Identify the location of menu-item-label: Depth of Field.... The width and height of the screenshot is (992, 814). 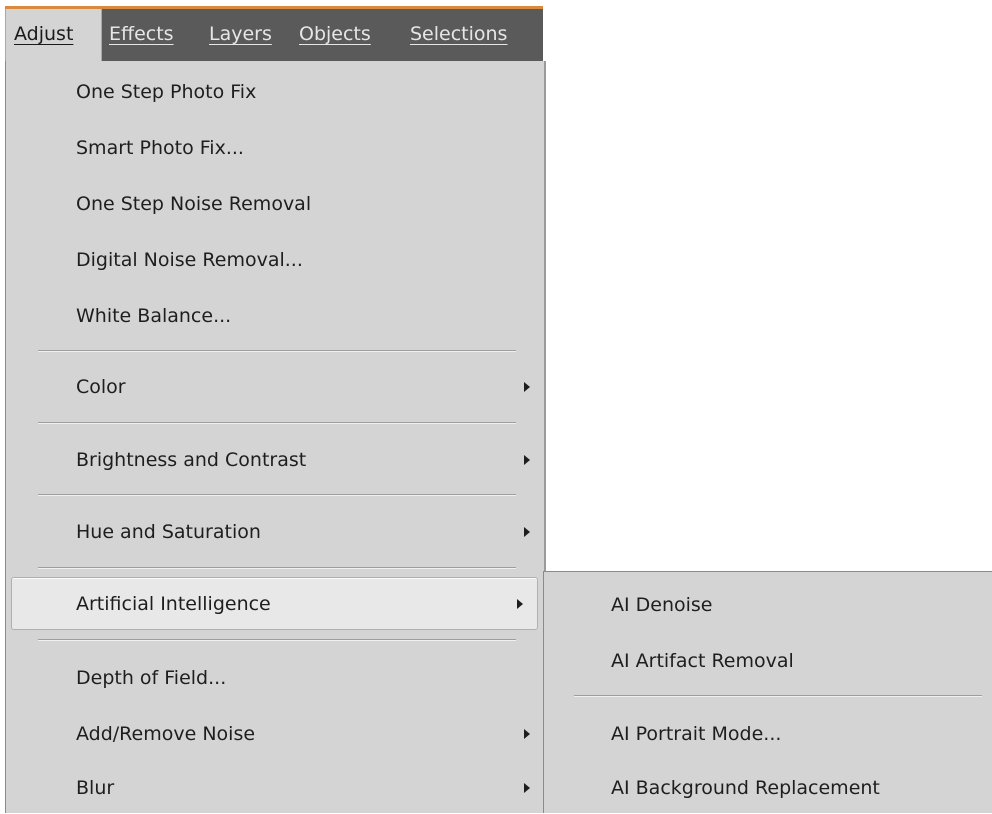
(151, 678).